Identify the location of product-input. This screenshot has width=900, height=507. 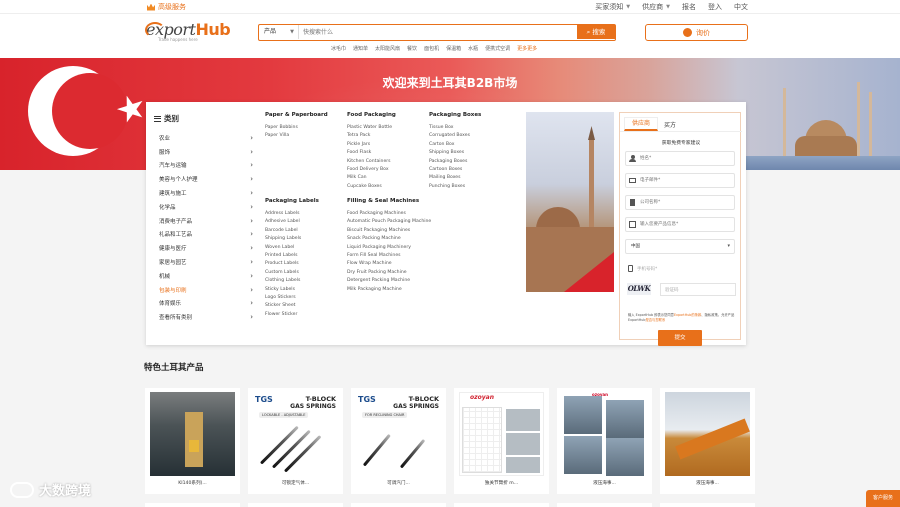
(685, 225).